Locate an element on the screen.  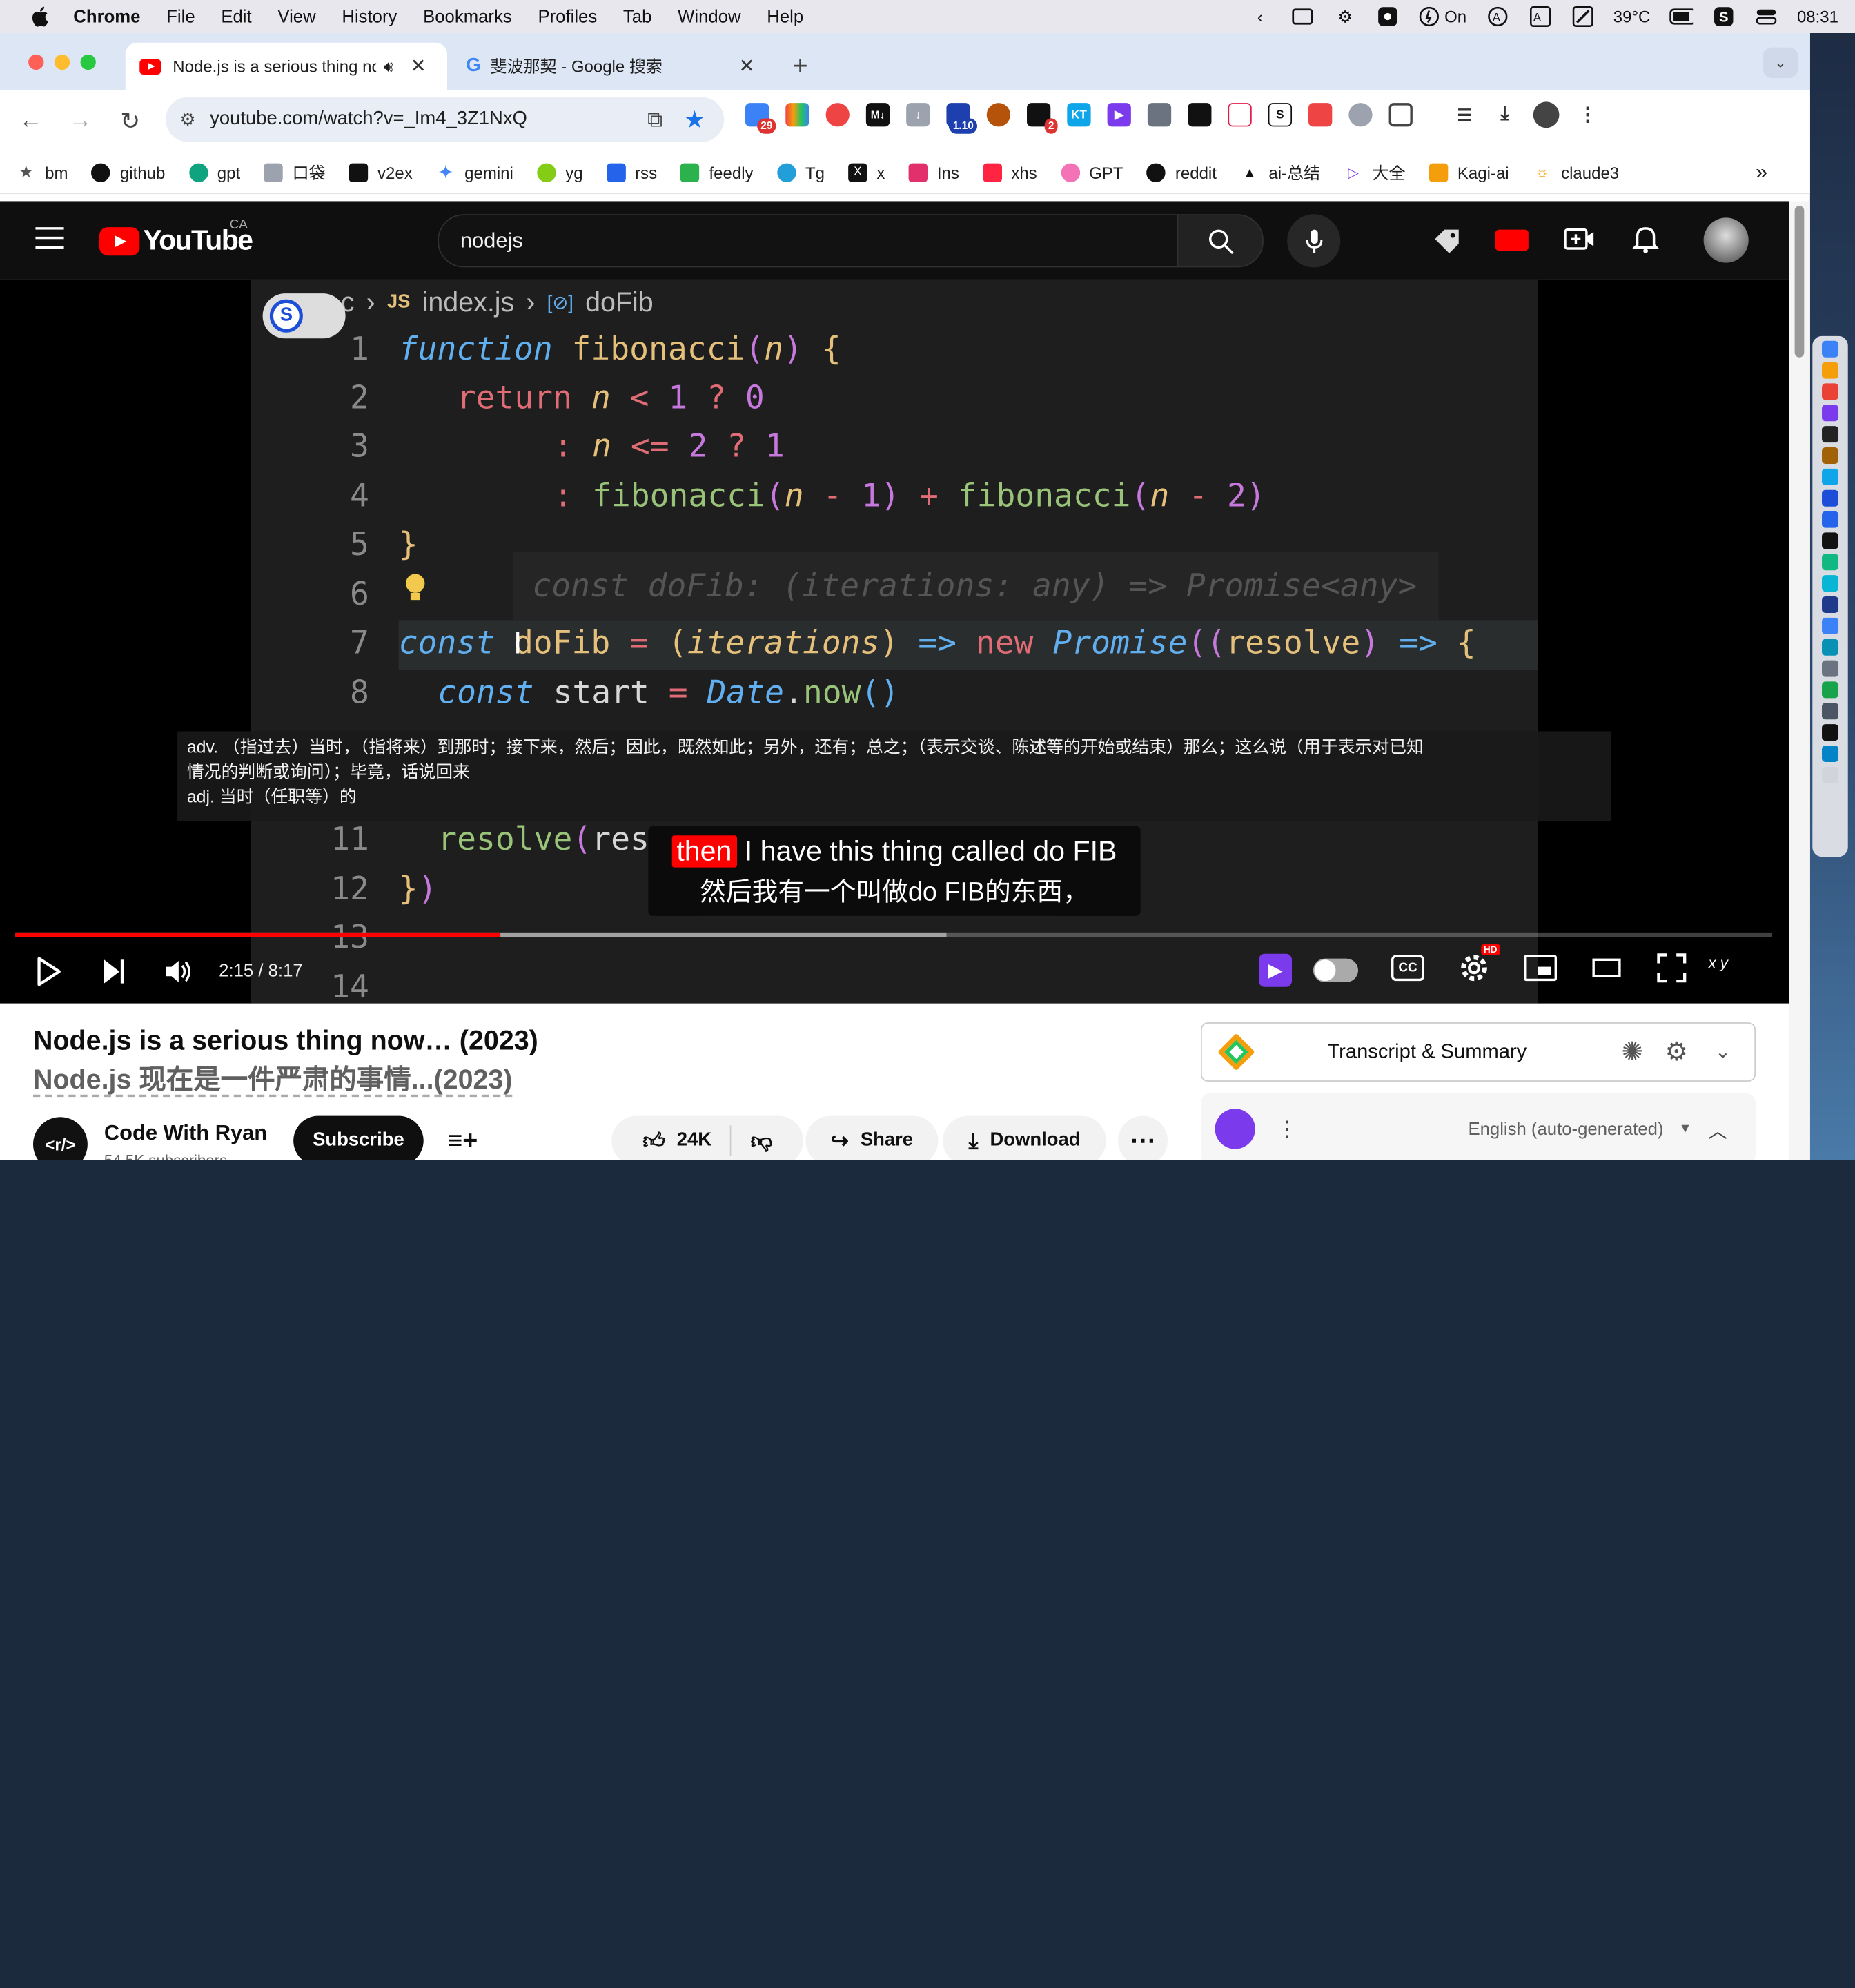
more-actions-icon: ⋯ is located at coordinates (1143, 1137).